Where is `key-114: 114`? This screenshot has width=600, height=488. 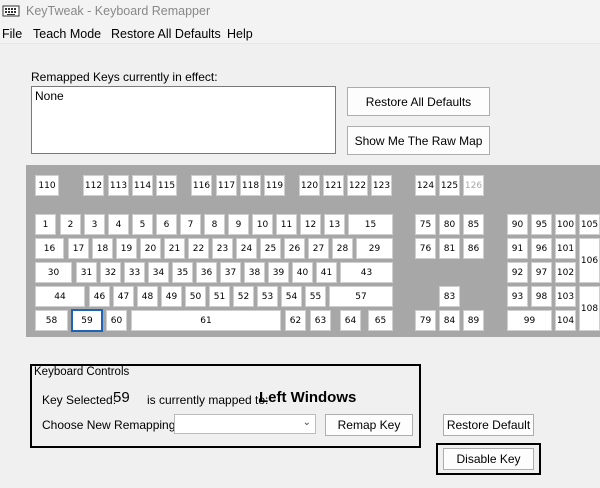
key-114: 114 is located at coordinates (142, 185).